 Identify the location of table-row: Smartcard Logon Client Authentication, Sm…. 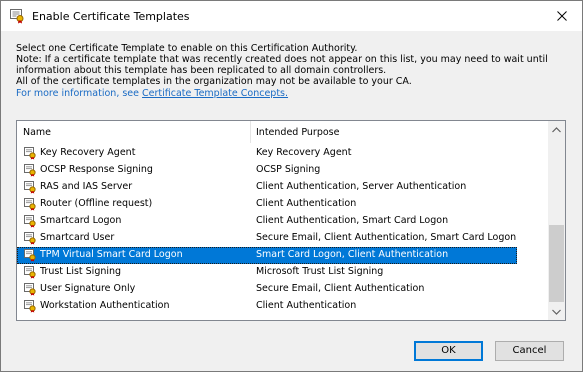
(281, 221).